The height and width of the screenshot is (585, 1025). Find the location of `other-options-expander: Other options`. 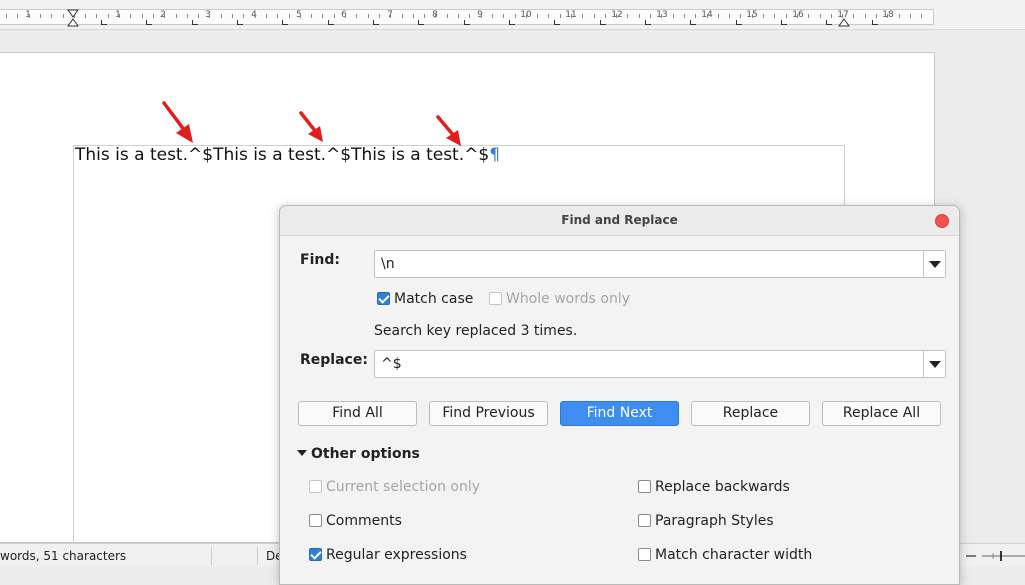

other-options-expander: Other options is located at coordinates (358, 454).